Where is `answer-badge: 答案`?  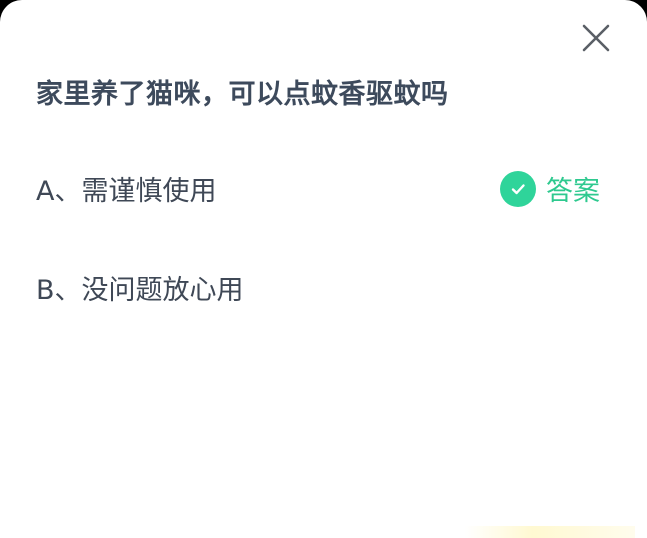
answer-badge: 答案 is located at coordinates (550, 188).